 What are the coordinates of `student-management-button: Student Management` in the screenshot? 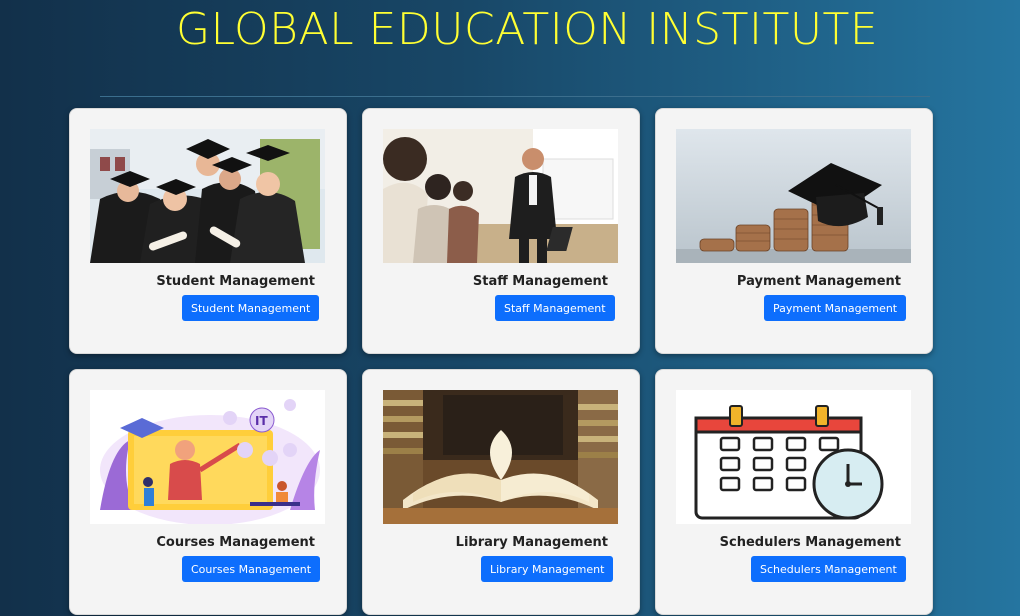 It's located at (251, 308).